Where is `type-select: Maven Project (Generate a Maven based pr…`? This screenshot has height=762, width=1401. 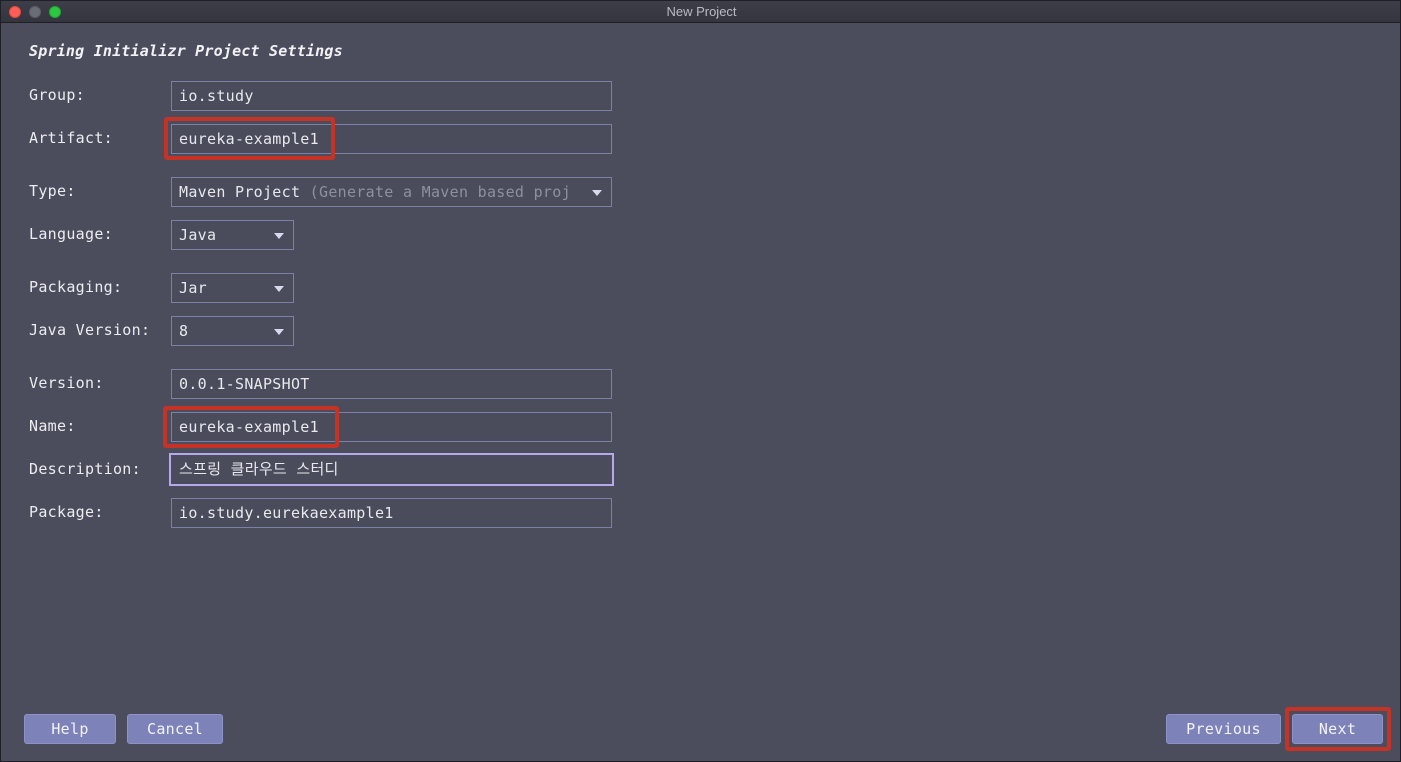 type-select: Maven Project (Generate a Maven based pr… is located at coordinates (391, 192).